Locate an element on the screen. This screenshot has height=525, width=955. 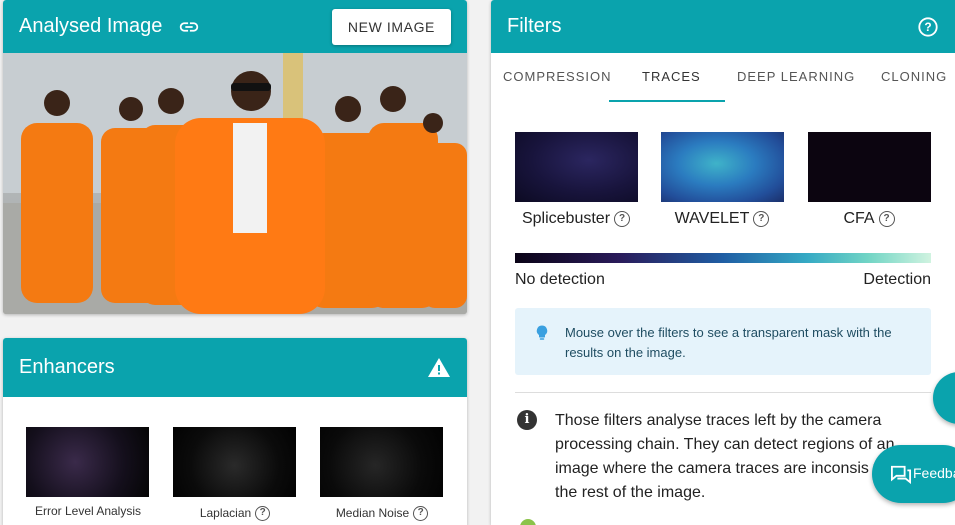
warning-icon is located at coordinates (439, 368).